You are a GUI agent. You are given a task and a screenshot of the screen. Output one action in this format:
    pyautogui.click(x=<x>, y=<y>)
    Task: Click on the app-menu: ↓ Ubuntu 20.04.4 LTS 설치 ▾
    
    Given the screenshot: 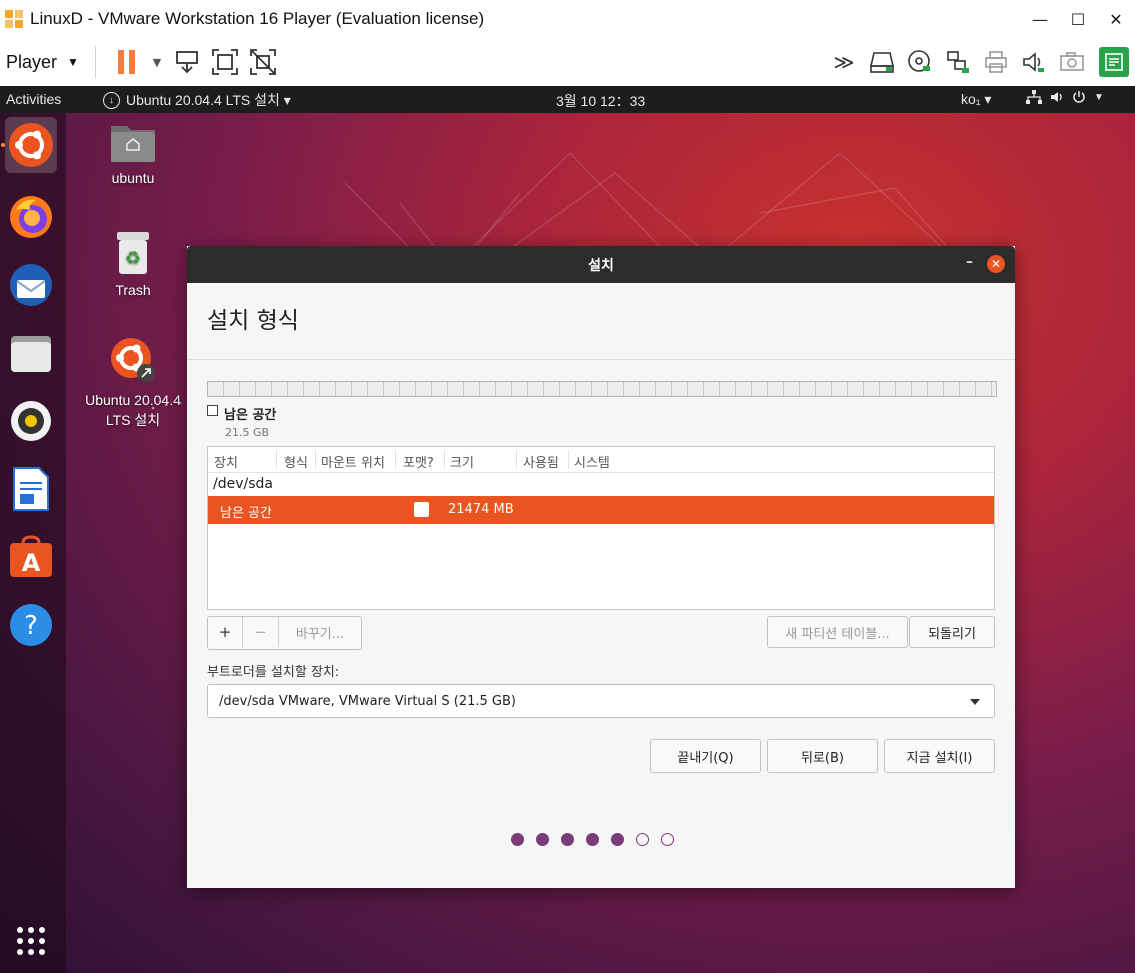 What is the action you would take?
    pyautogui.click(x=197, y=100)
    